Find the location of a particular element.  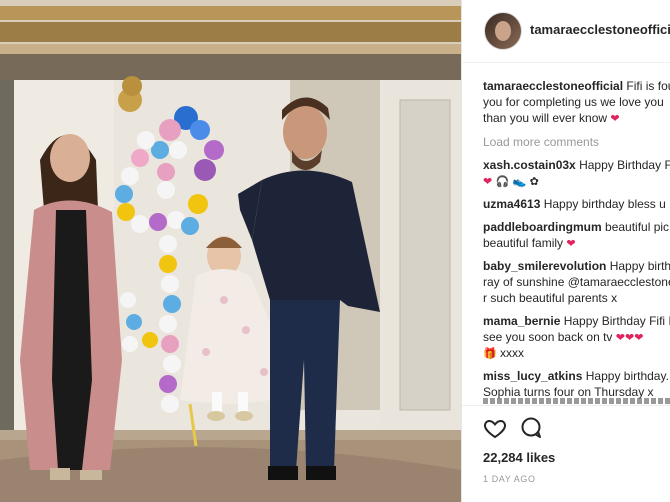

comment-tail: xxxx is located at coordinates (512, 353).